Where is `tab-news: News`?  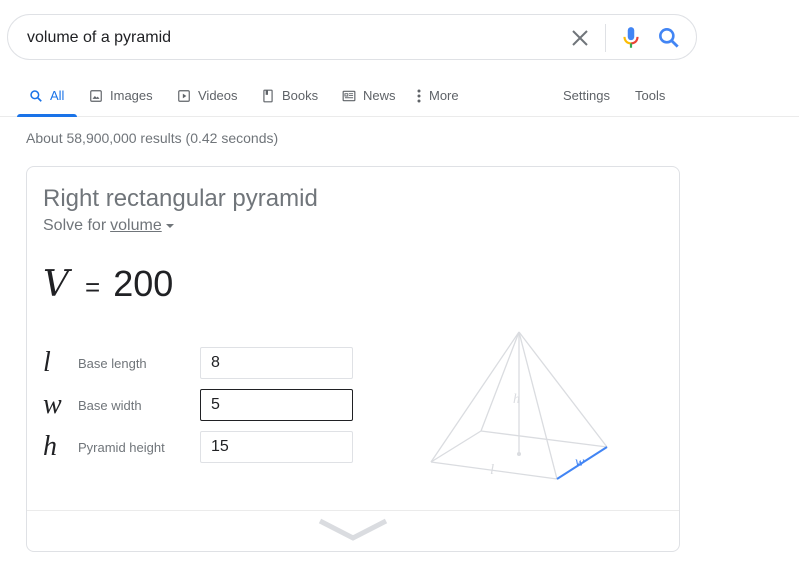
tab-news: News is located at coordinates (368, 95).